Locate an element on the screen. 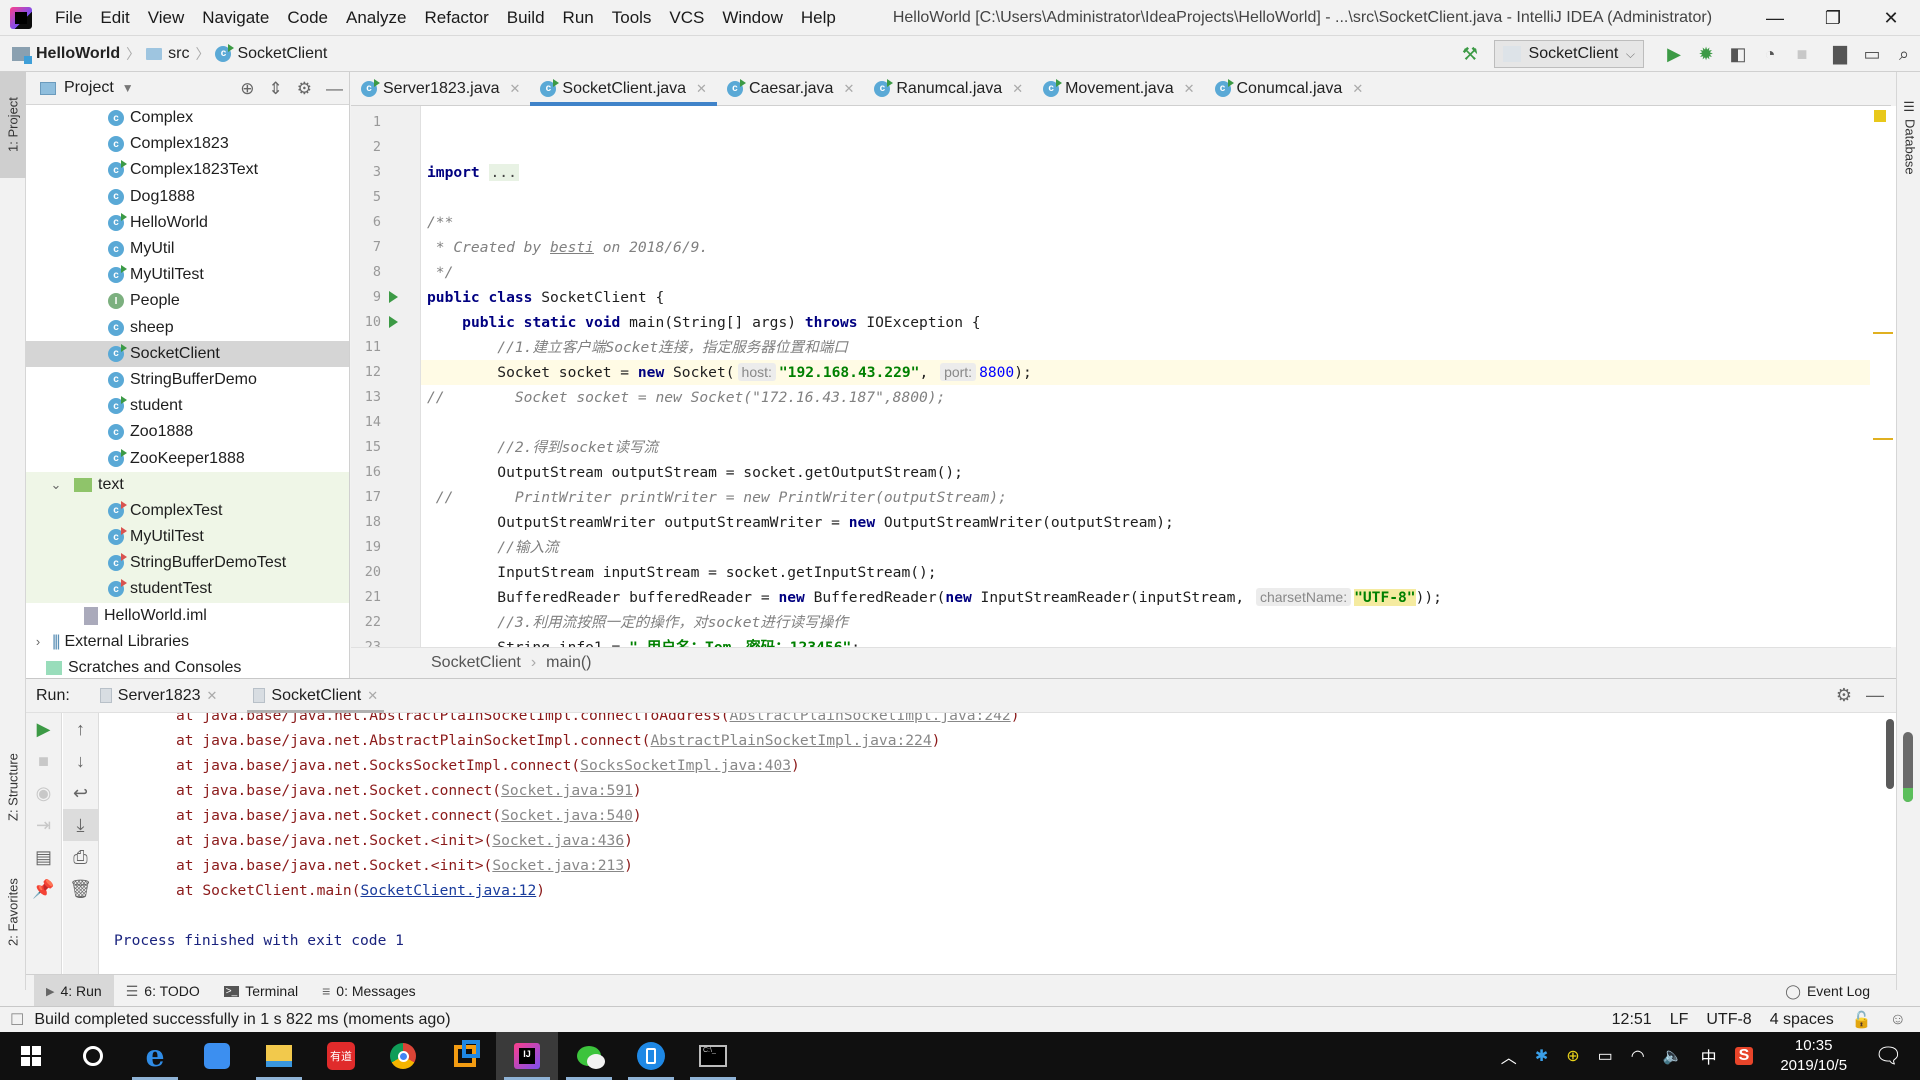  memory-indicator is located at coordinates (1908, 767).